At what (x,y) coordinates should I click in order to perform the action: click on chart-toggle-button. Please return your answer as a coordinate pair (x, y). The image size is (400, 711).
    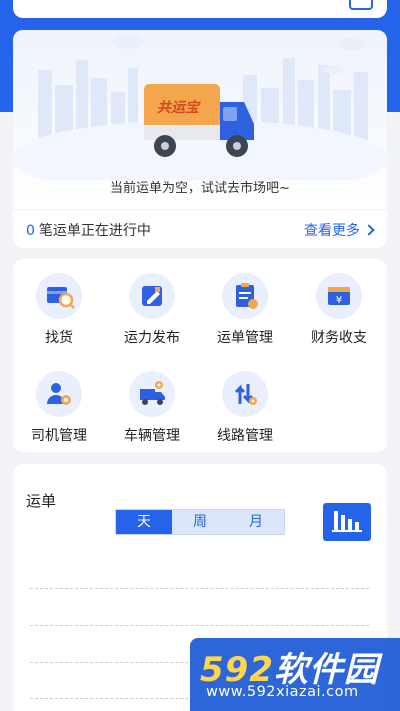
    Looking at the image, I should click on (347, 522).